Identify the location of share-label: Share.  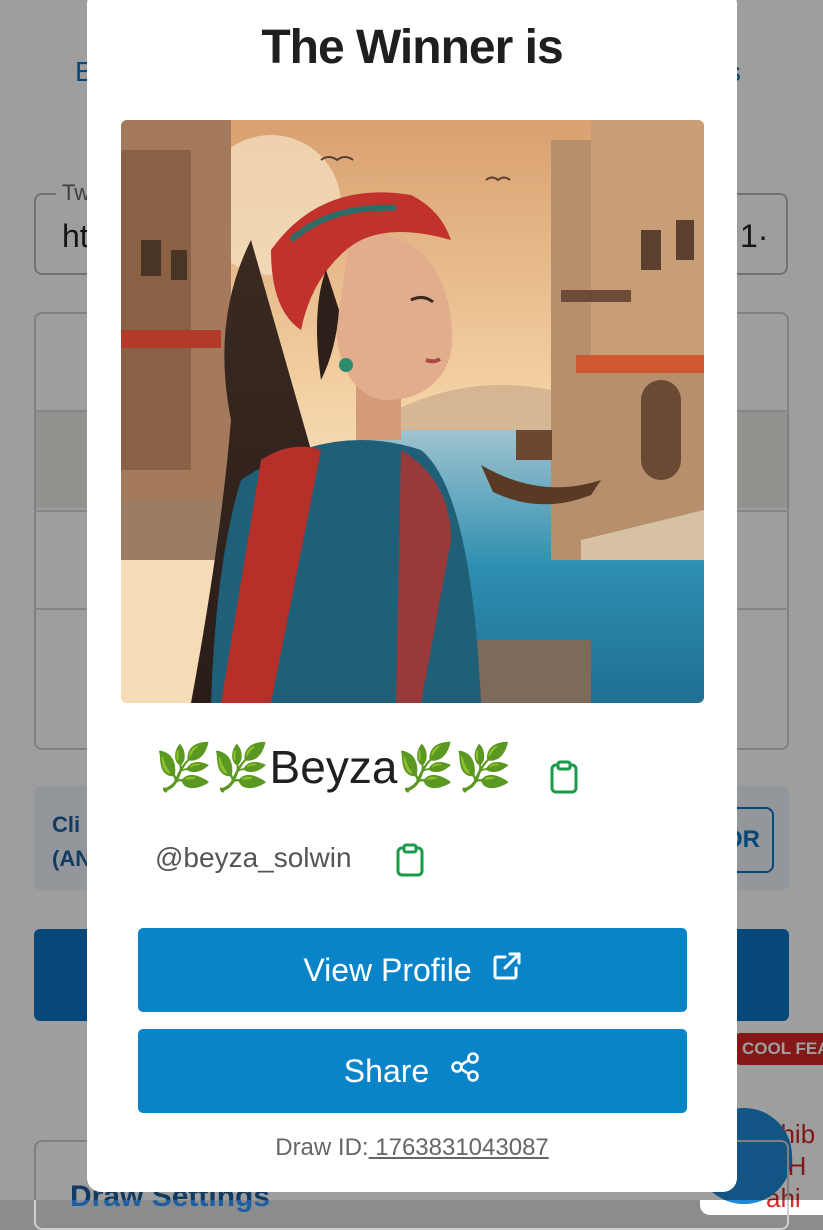
(386, 1070).